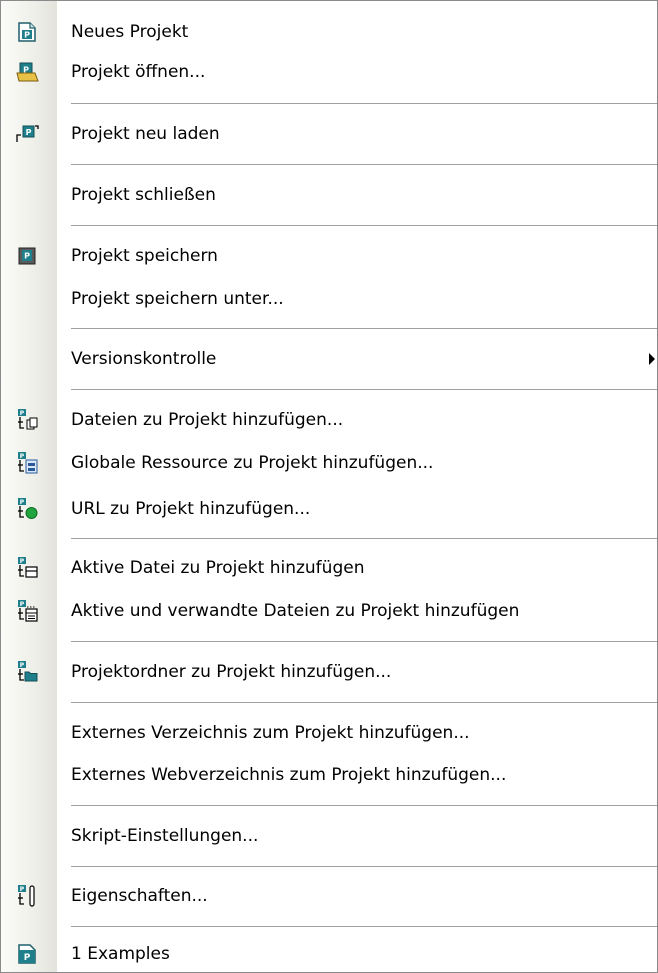 Image resolution: width=658 pixels, height=973 pixels. What do you see at coordinates (652, 359) in the screenshot?
I see `submenu-arrow-icon` at bounding box center [652, 359].